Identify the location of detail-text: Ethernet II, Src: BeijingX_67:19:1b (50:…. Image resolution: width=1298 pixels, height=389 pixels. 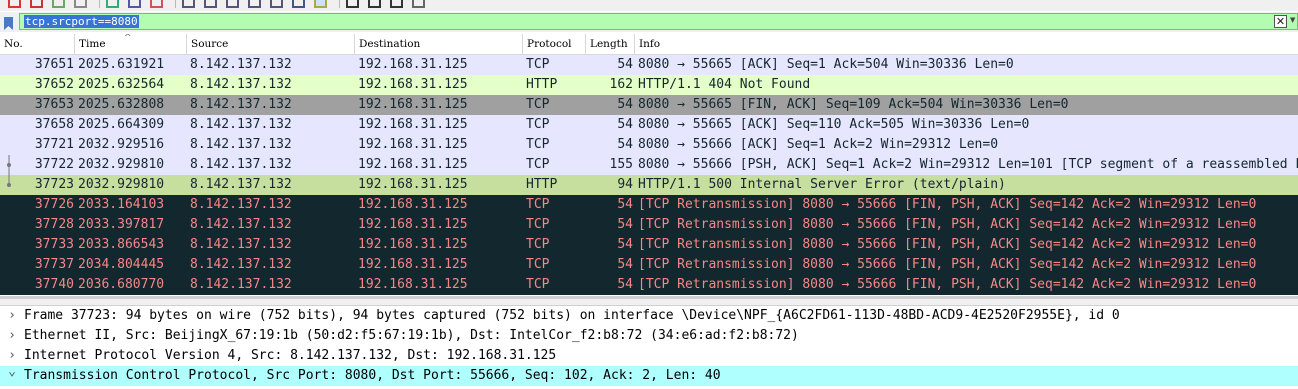
(411, 335).